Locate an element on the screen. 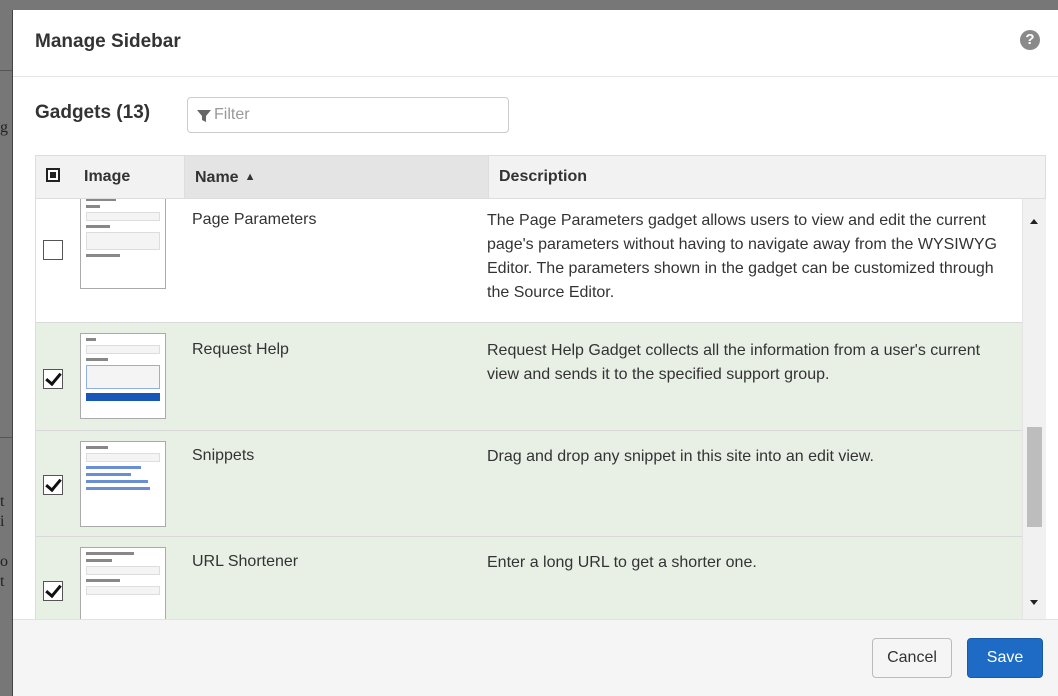 Image resolution: width=1058 pixels, height=696 pixels. dialog-footer: Cancel Save is located at coordinates (535, 657).